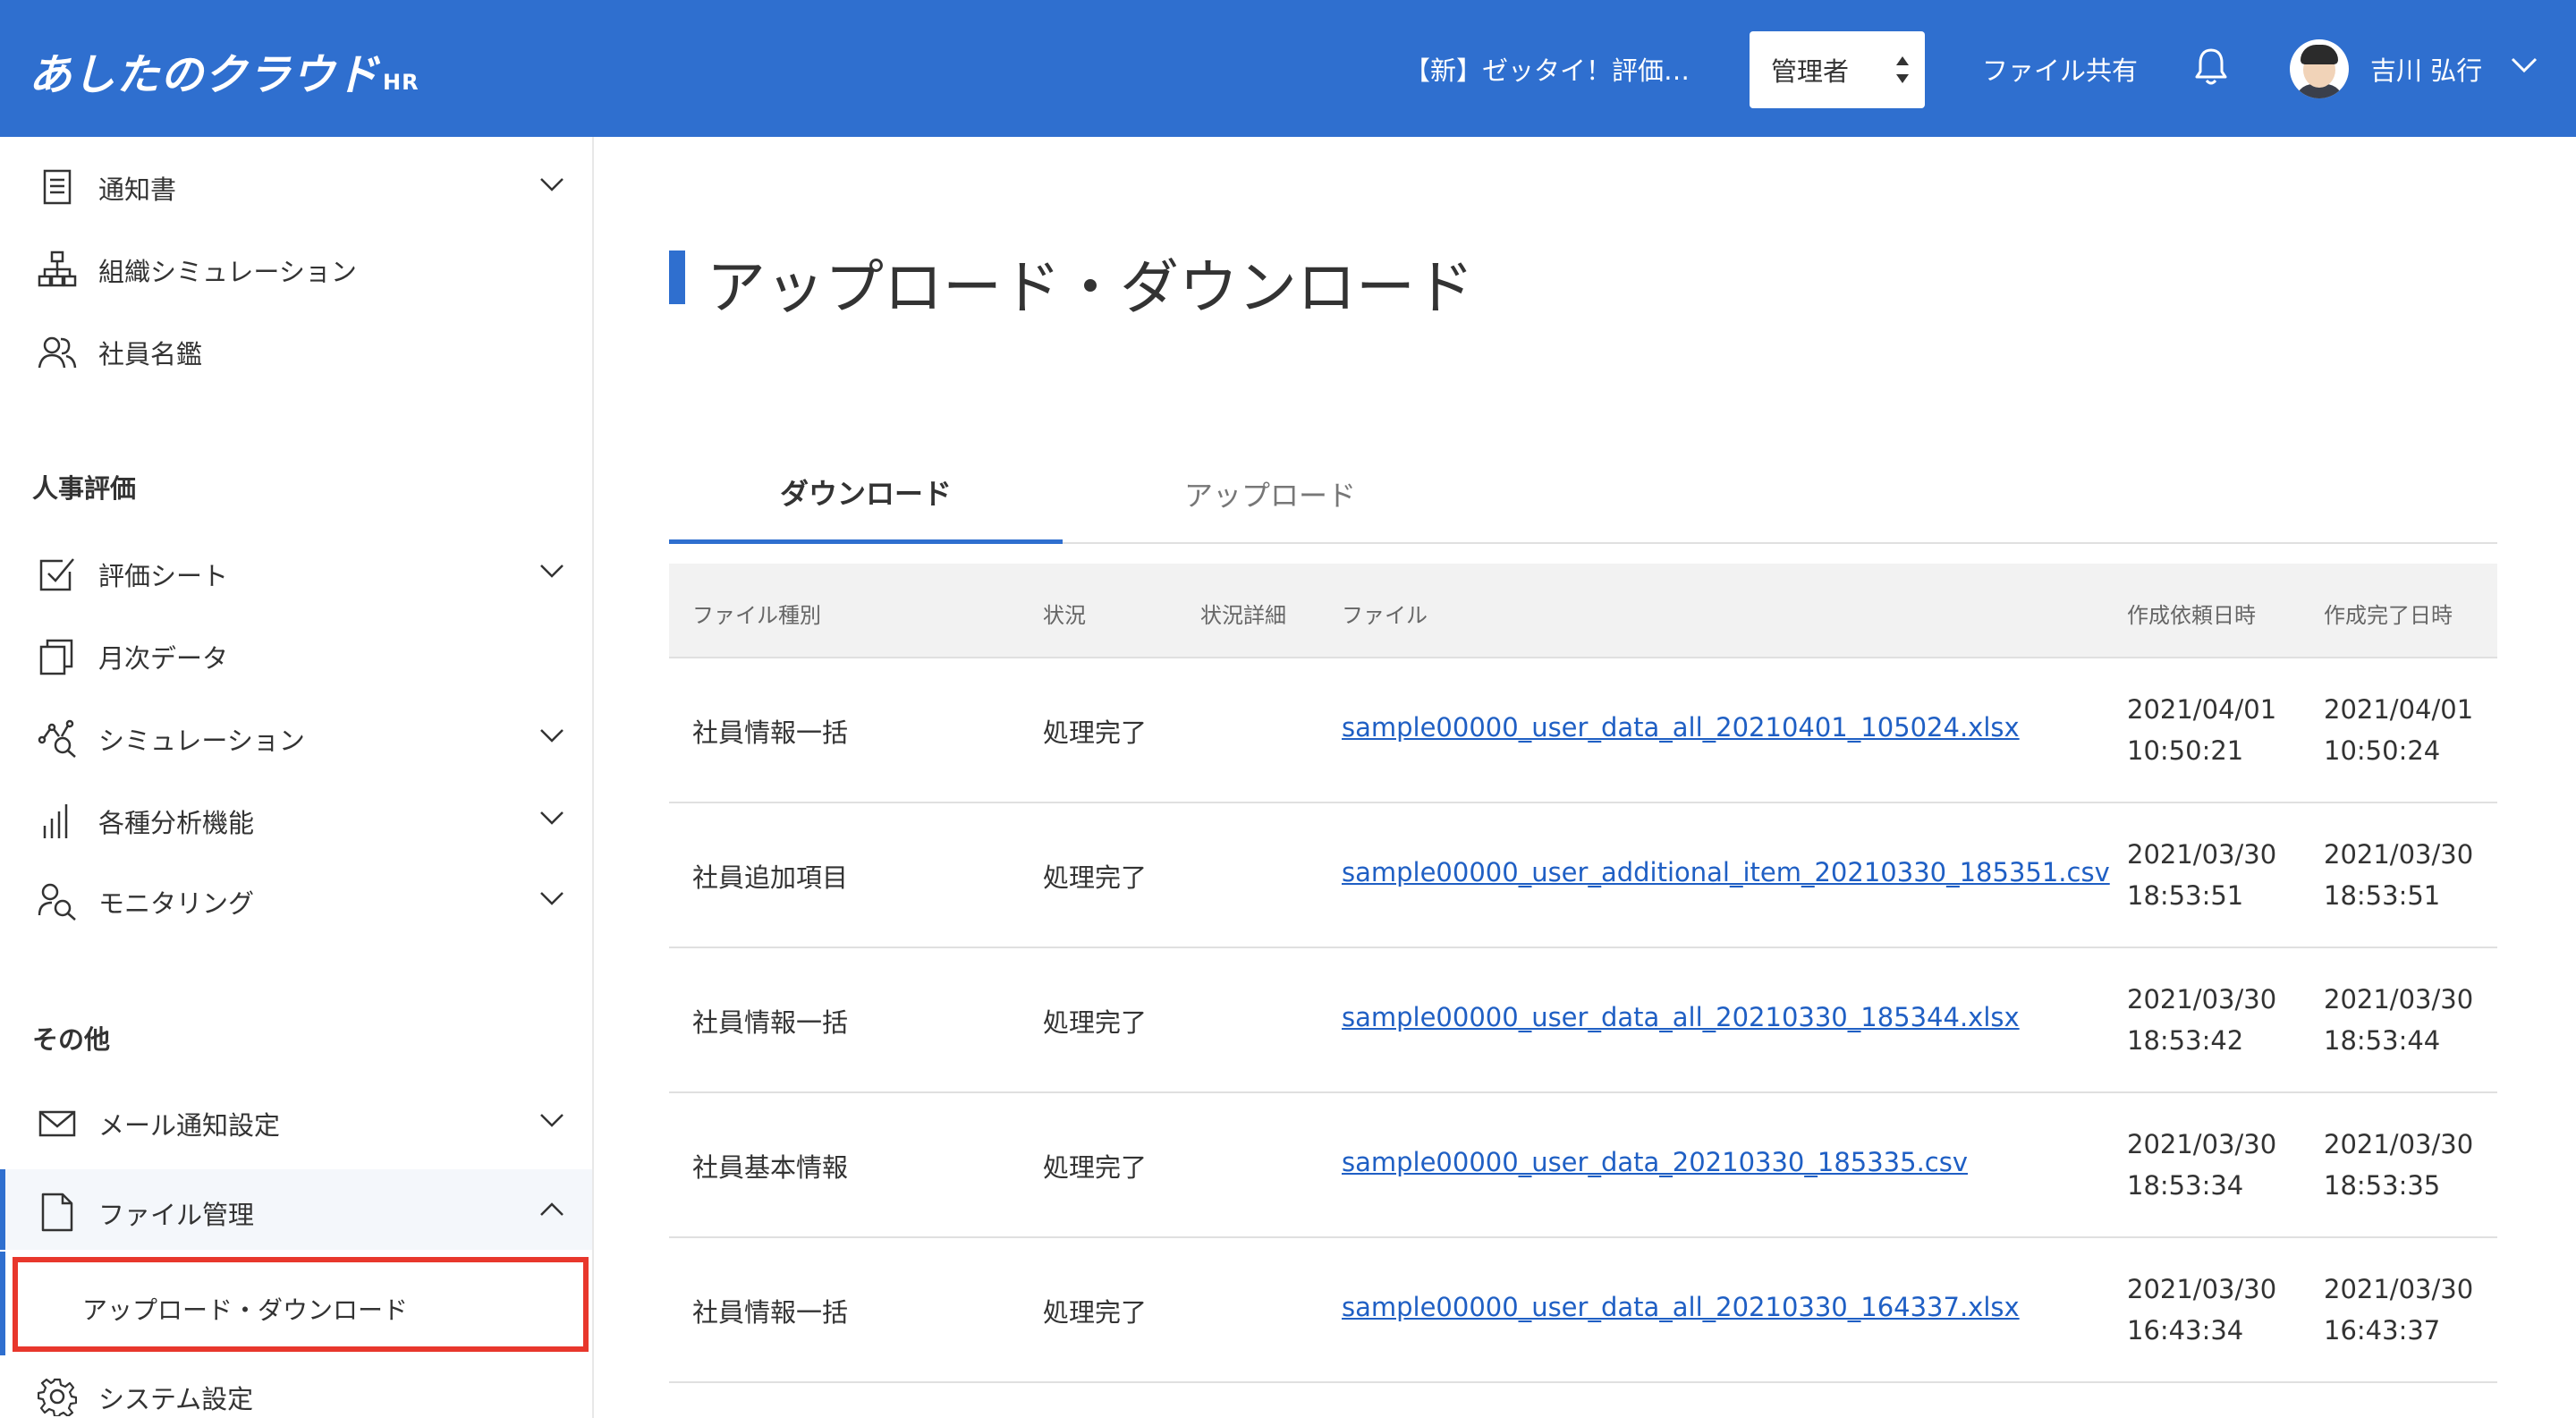  Describe the element at coordinates (2382, 1185) in the screenshot. I see `completed-time: 18:53:35` at that location.